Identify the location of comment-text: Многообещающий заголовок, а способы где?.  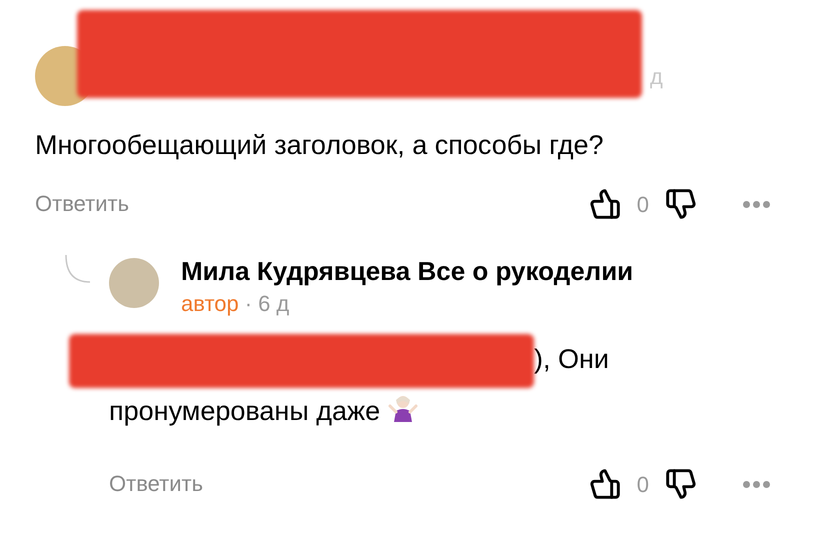
(320, 145).